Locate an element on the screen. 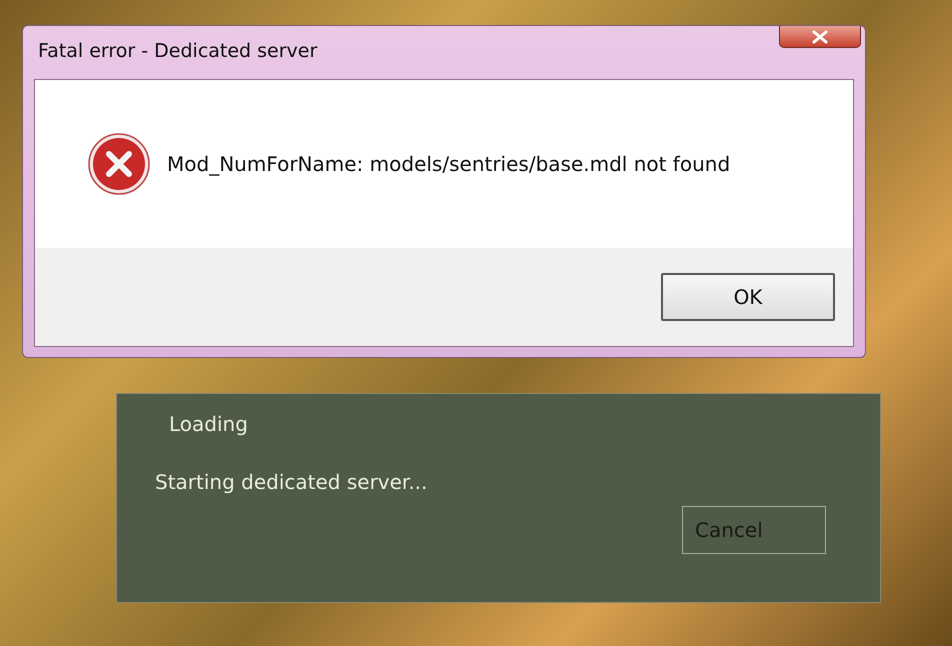  close-icon is located at coordinates (820, 37).